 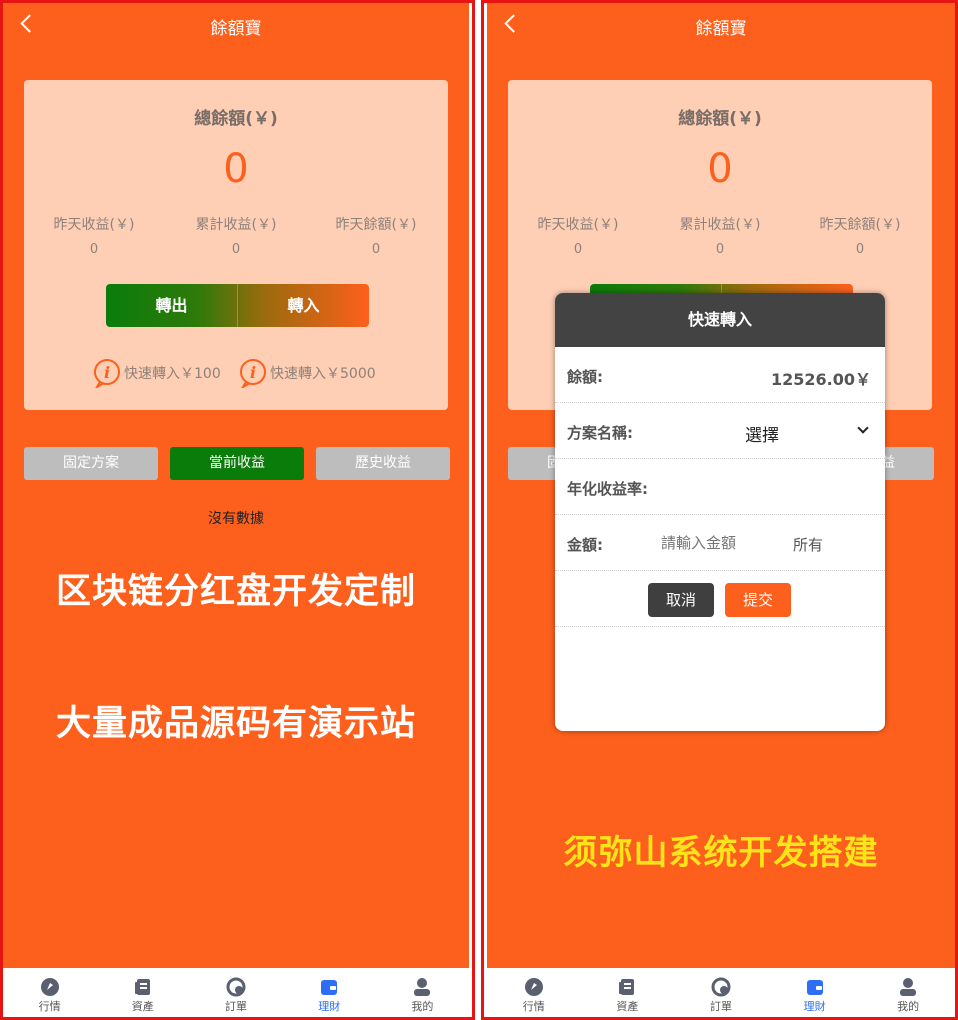 I want to click on amount-label: 金額:, so click(x=585, y=545).